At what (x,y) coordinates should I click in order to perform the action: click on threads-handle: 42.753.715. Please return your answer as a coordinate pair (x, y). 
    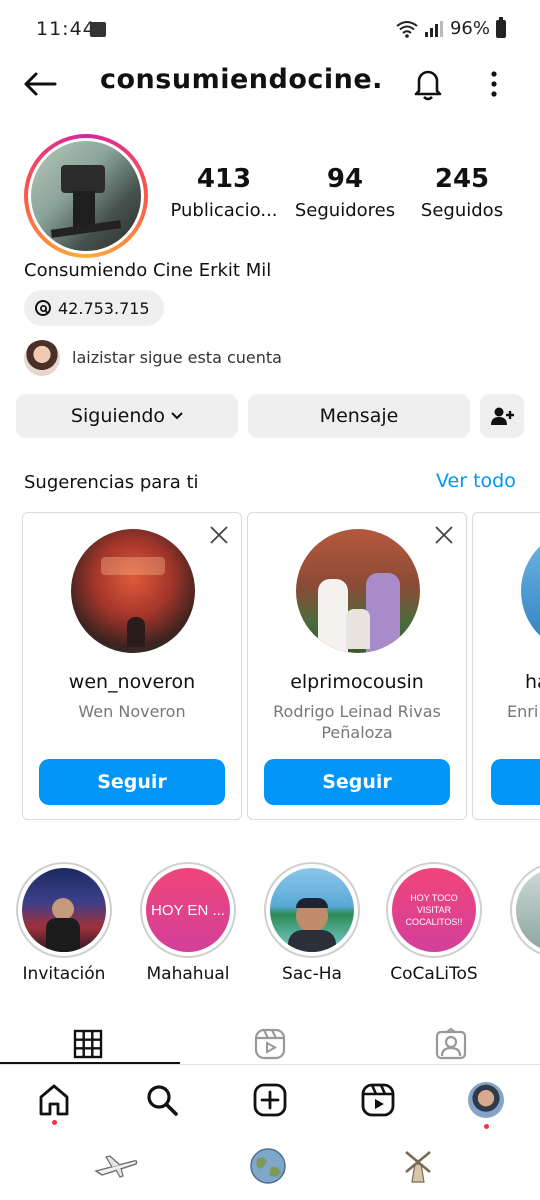
    Looking at the image, I should click on (104, 308).